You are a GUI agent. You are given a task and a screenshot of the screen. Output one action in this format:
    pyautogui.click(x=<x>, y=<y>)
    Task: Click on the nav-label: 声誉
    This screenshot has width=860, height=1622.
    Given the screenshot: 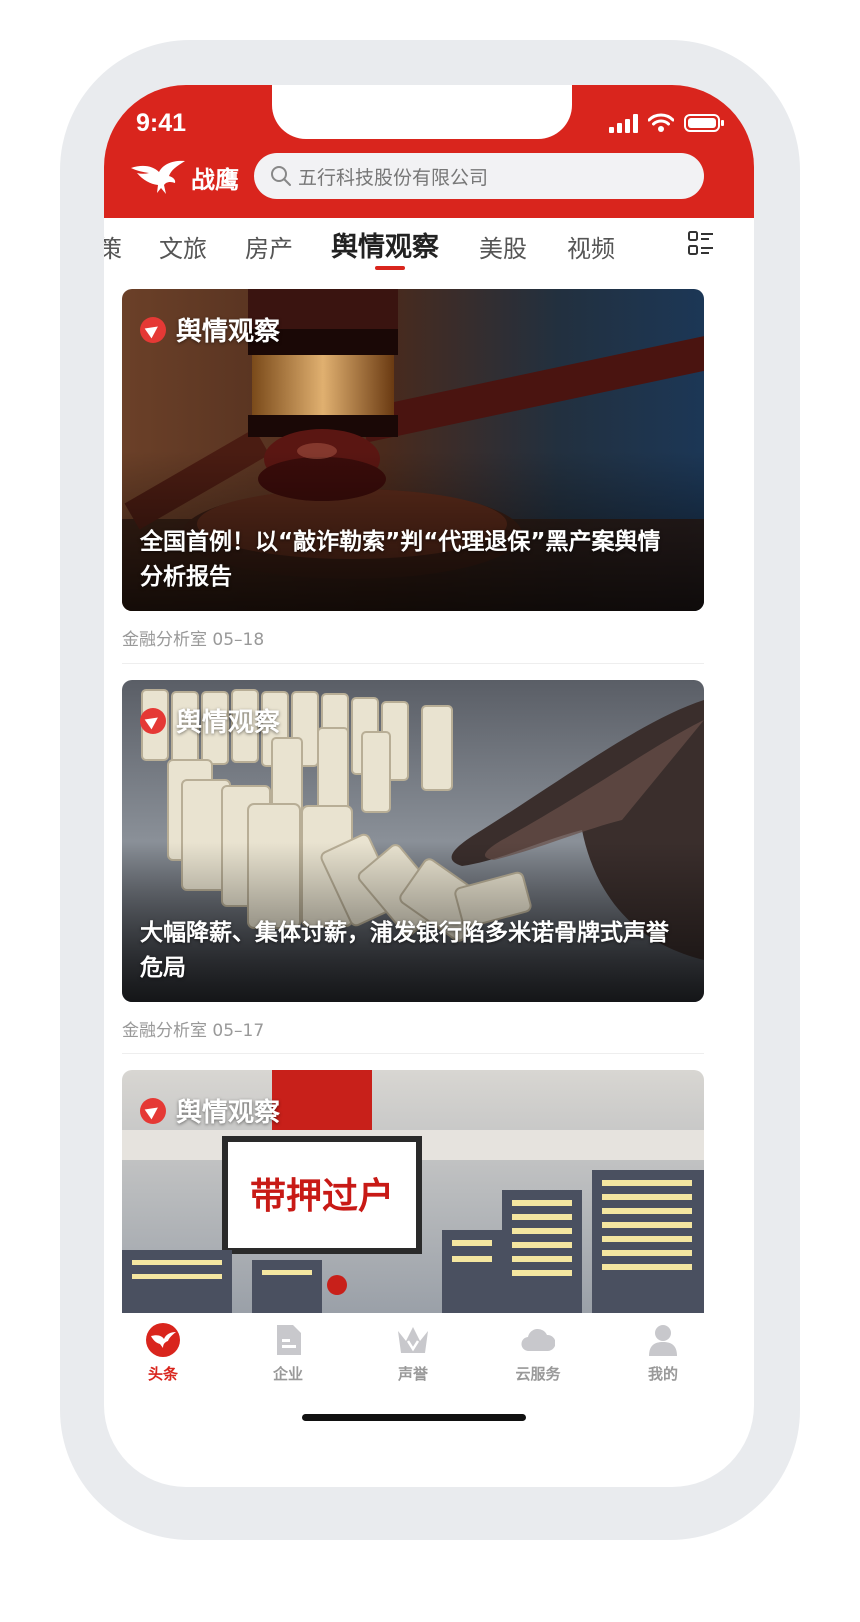 What is the action you would take?
    pyautogui.click(x=412, y=1374)
    